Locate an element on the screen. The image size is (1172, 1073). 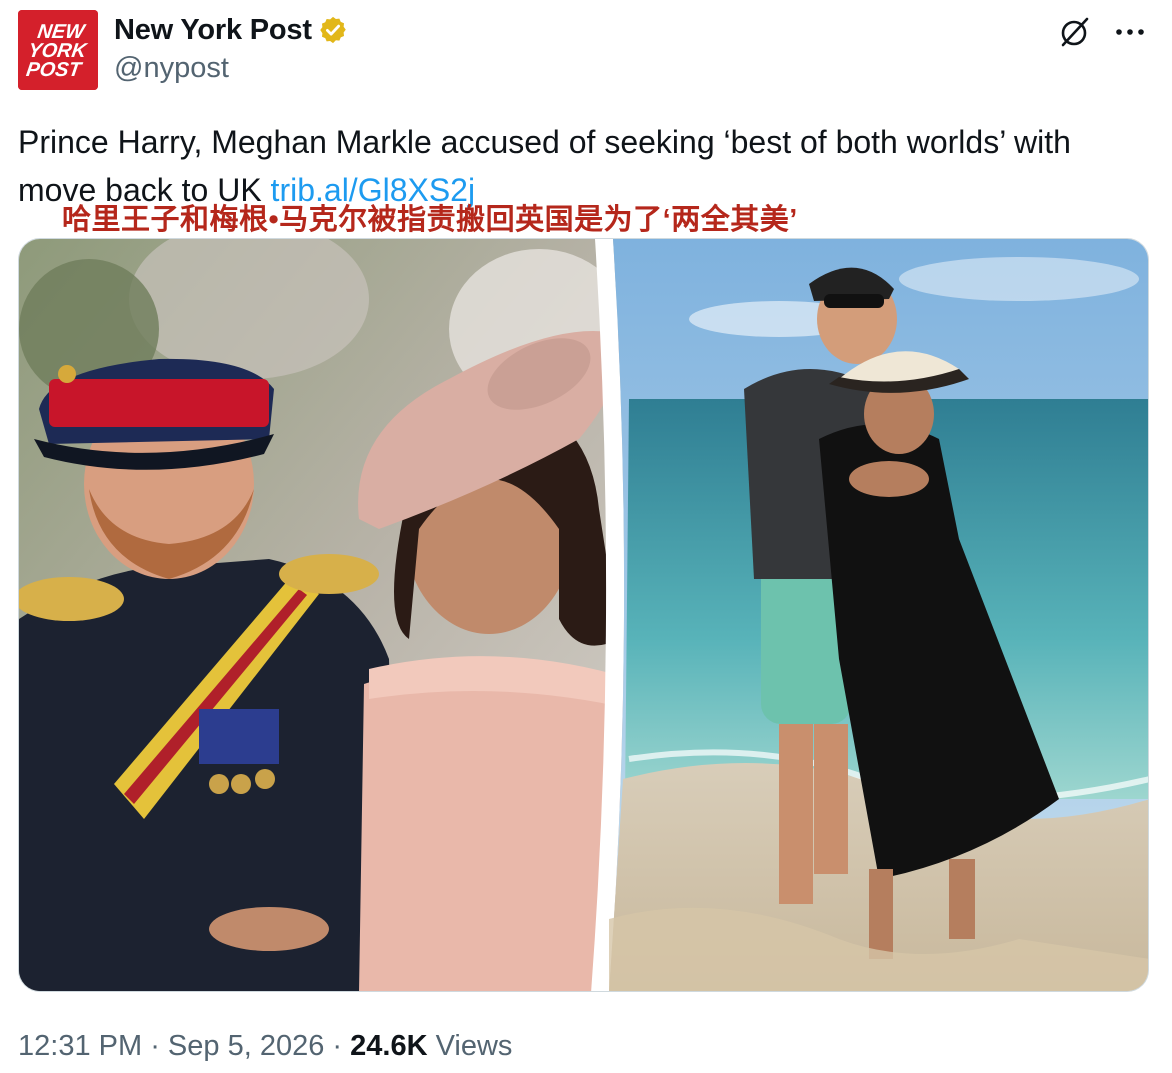
more-options-icon is located at coordinates (1130, 32).